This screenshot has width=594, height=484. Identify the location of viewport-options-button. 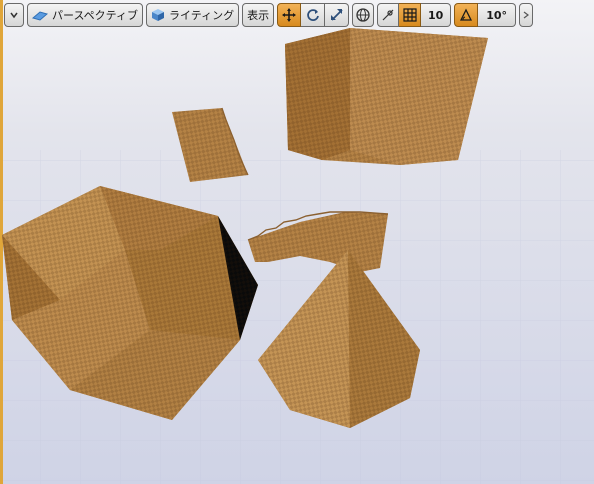
(14, 15).